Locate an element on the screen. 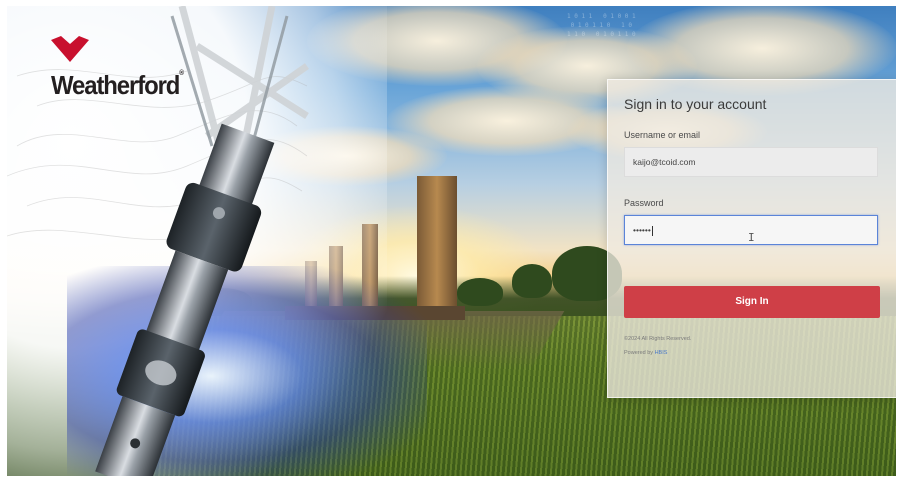 This screenshot has width=904, height=483. username-value: kaijo@tcoid.com is located at coordinates (664, 162).